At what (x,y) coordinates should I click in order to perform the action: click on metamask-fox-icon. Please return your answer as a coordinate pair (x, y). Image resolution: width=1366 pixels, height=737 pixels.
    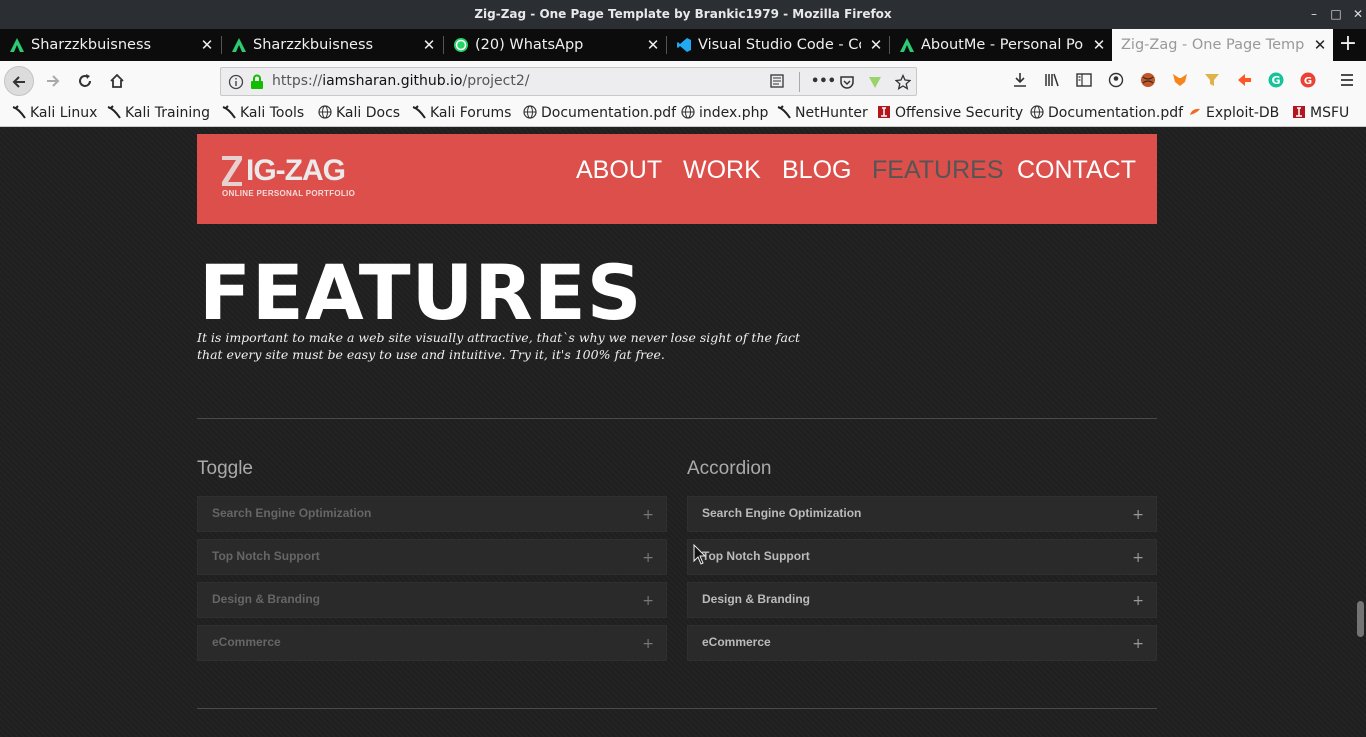
    Looking at the image, I should click on (1180, 81).